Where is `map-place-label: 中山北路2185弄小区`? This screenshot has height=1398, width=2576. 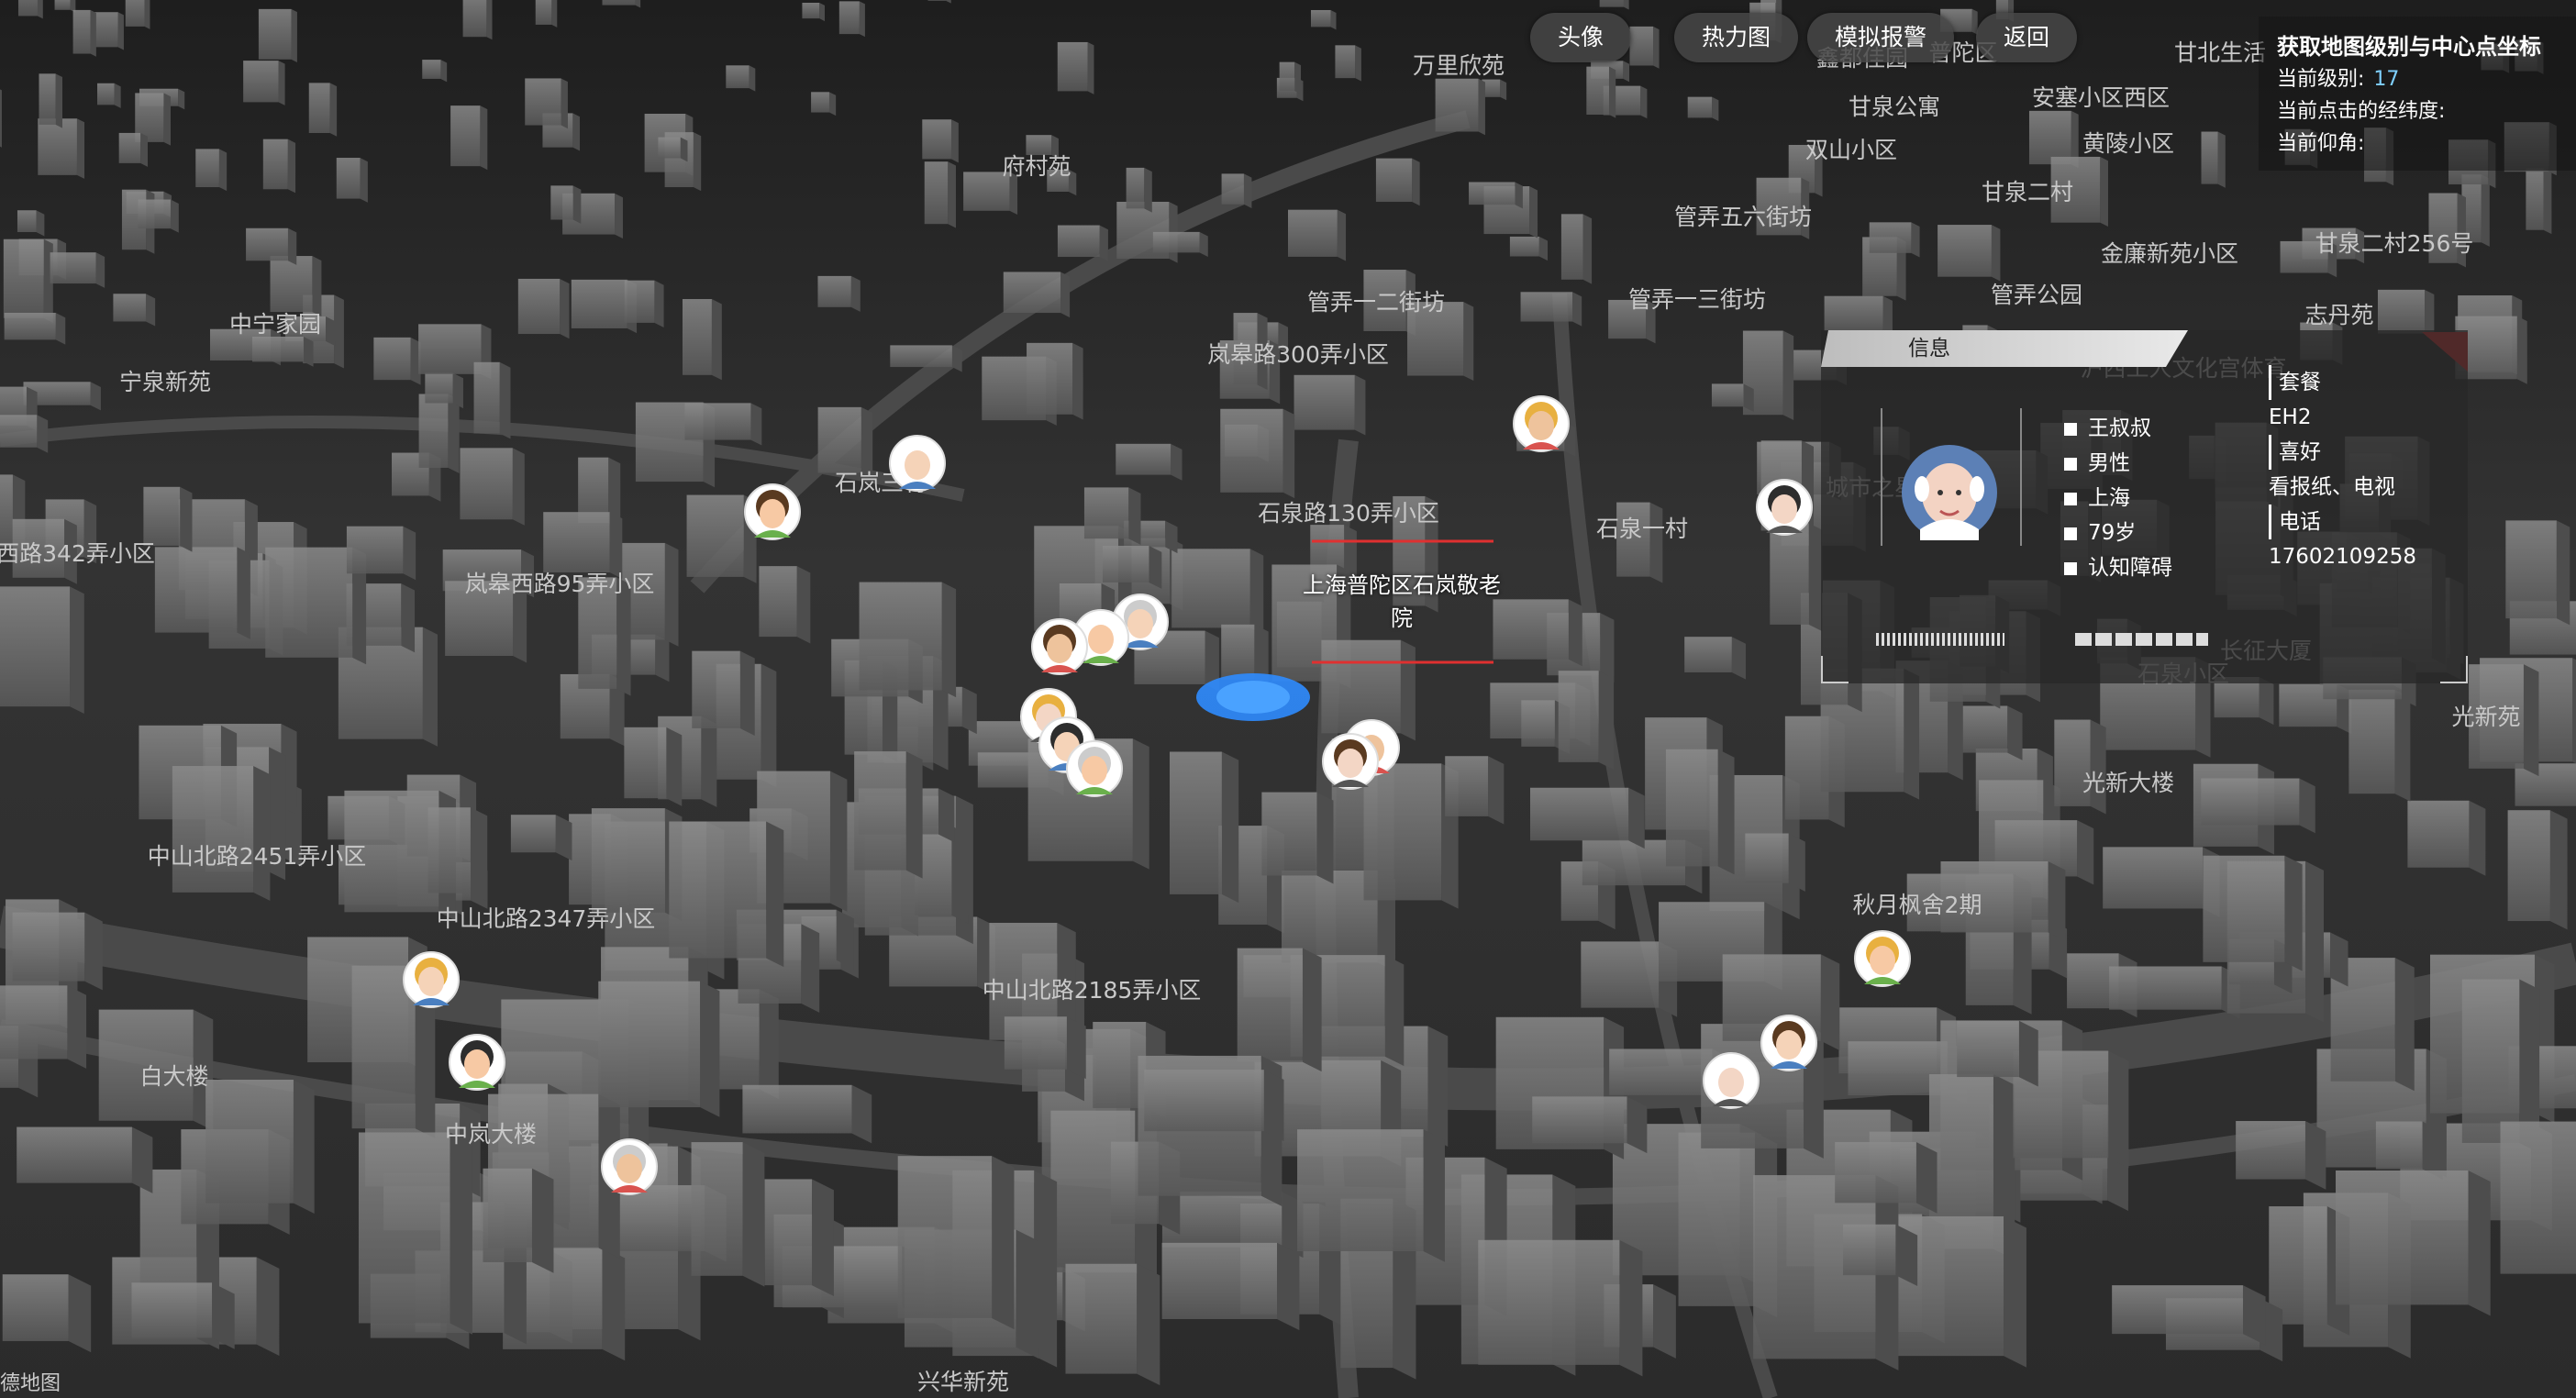
map-place-label: 中山北路2185弄小区 is located at coordinates (1092, 991).